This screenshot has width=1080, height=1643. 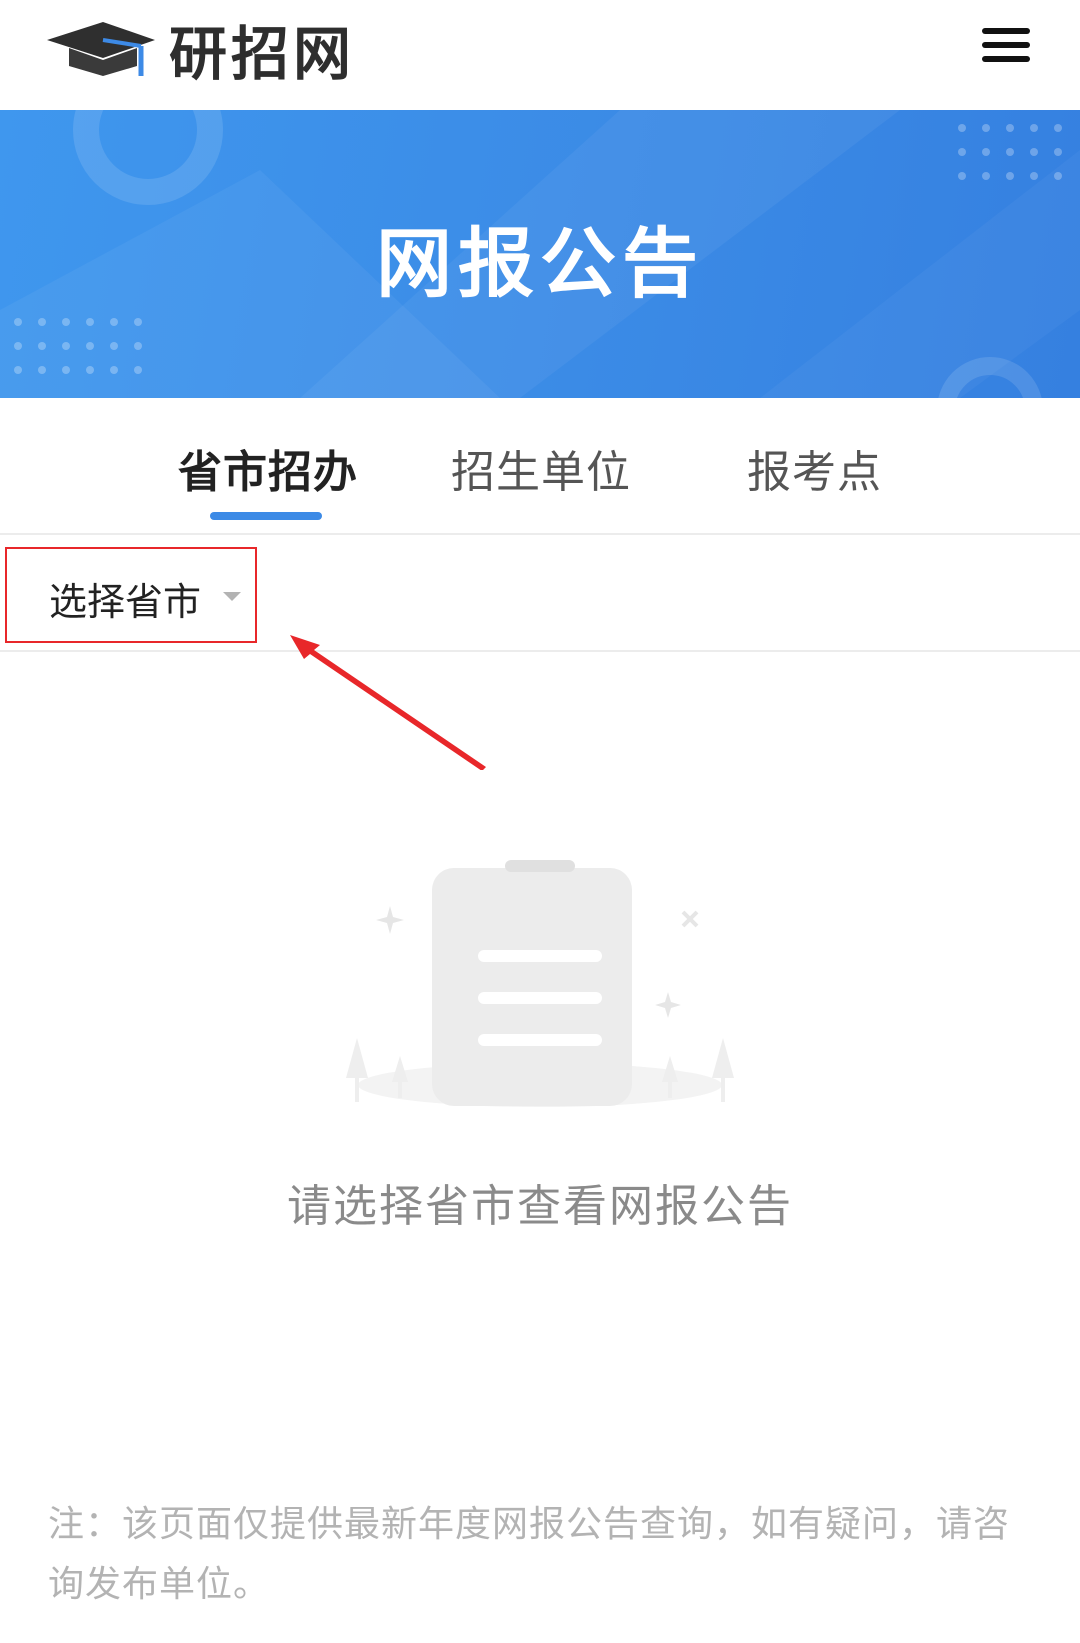 What do you see at coordinates (262, 54) in the screenshot?
I see `logo-text: 研招网` at bounding box center [262, 54].